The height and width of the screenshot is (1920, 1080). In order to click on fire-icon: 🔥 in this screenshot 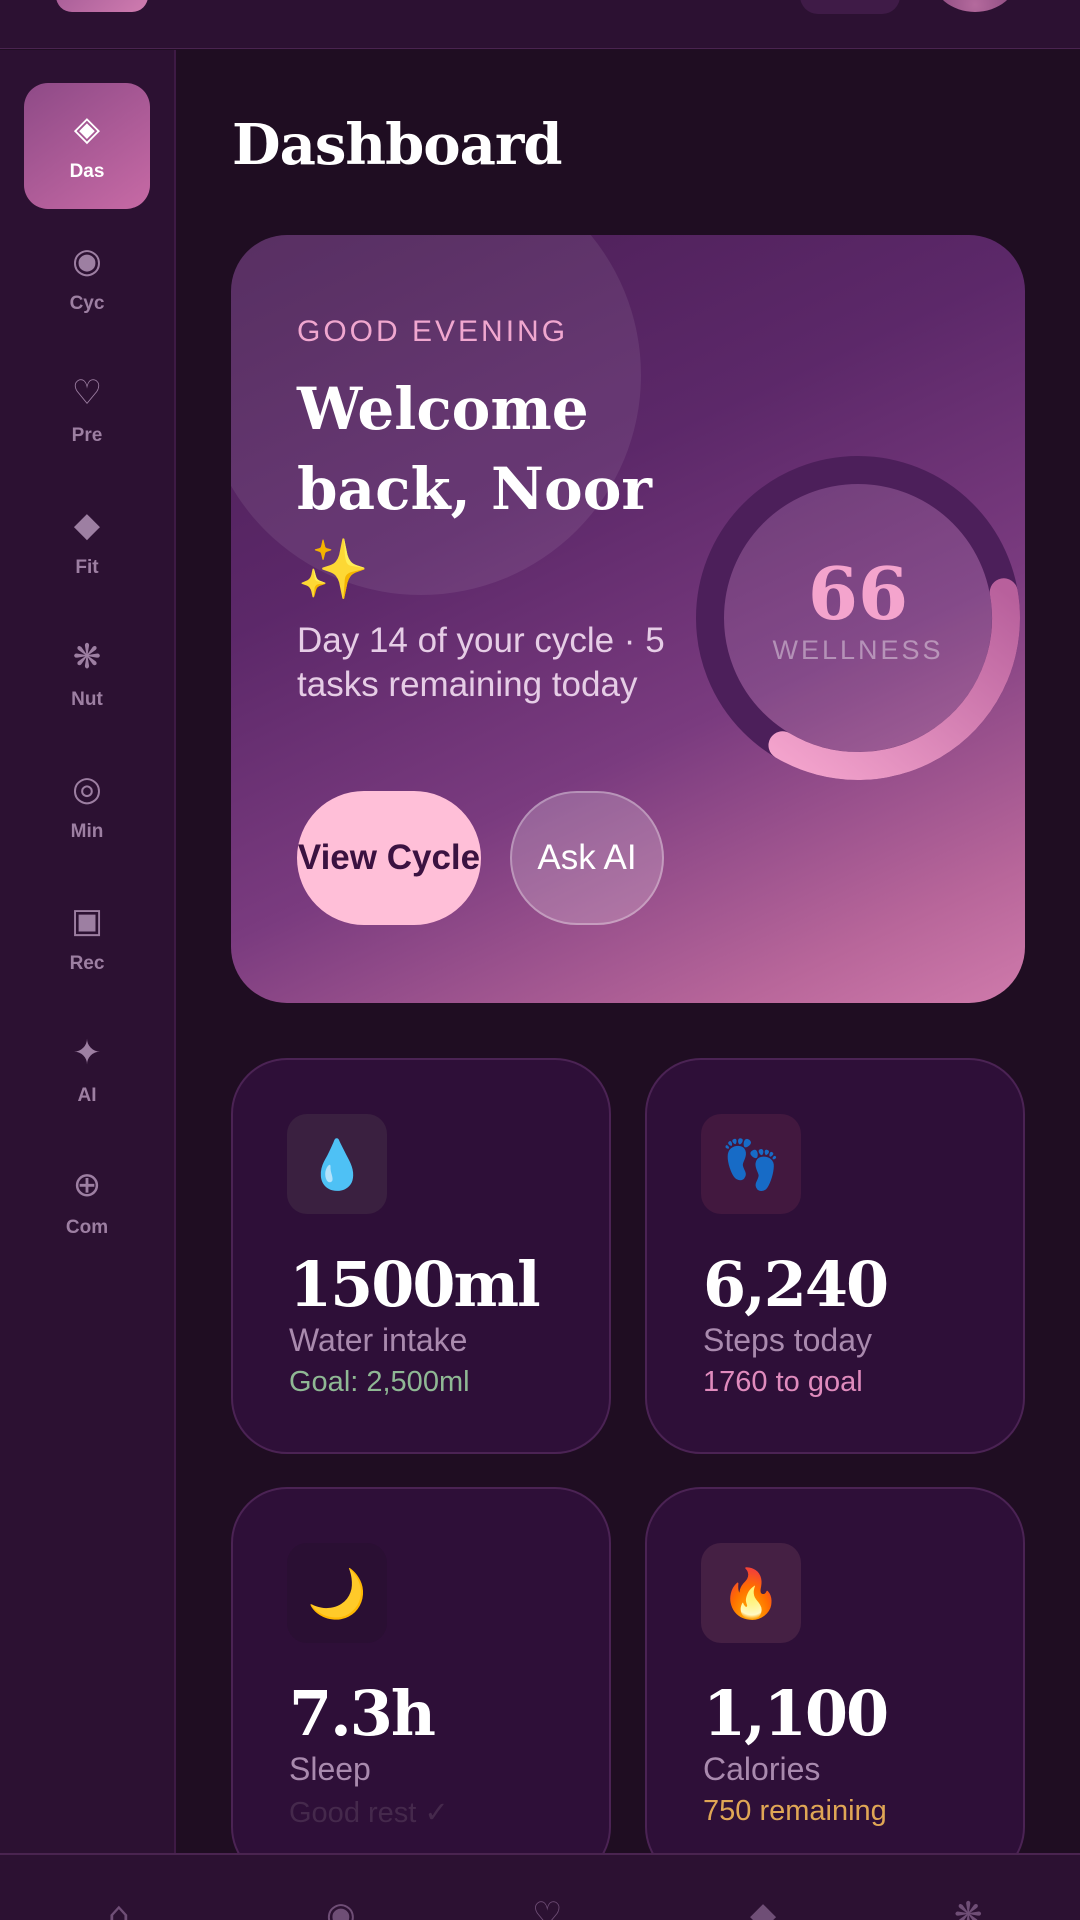, I will do `click(751, 1593)`.